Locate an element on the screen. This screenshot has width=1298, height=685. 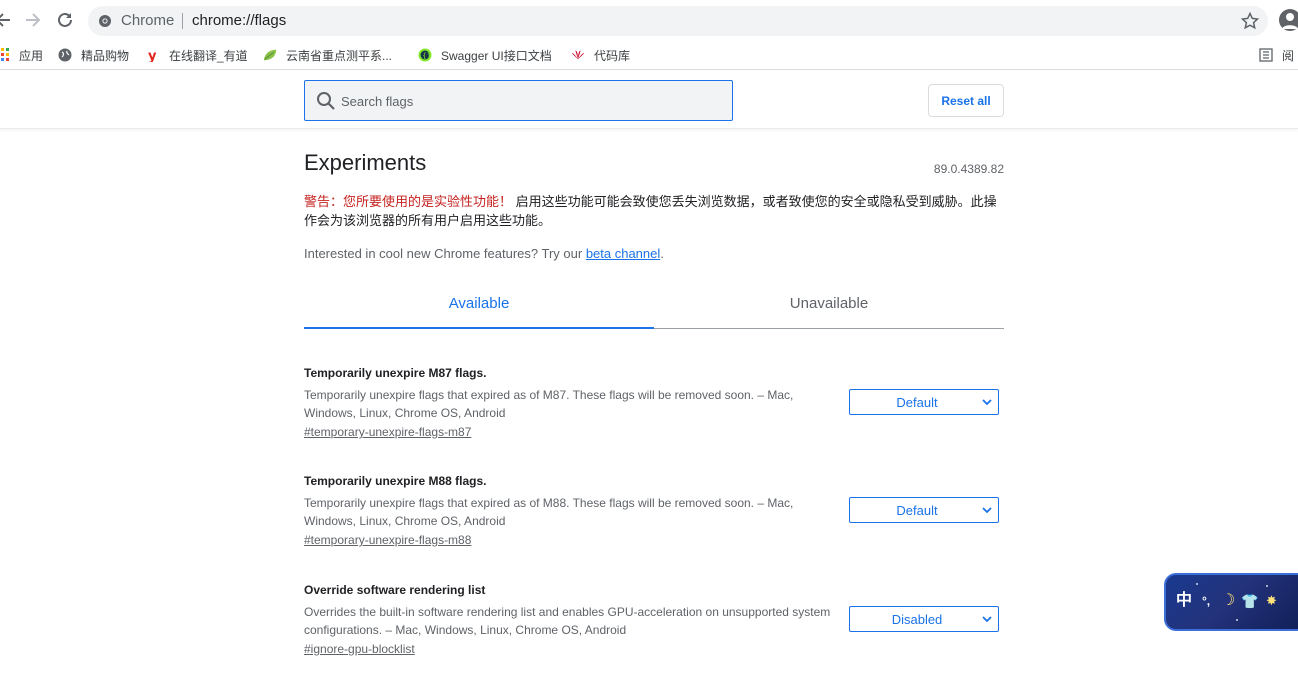
tab-unavailable: Unavailable is located at coordinates (829, 307).